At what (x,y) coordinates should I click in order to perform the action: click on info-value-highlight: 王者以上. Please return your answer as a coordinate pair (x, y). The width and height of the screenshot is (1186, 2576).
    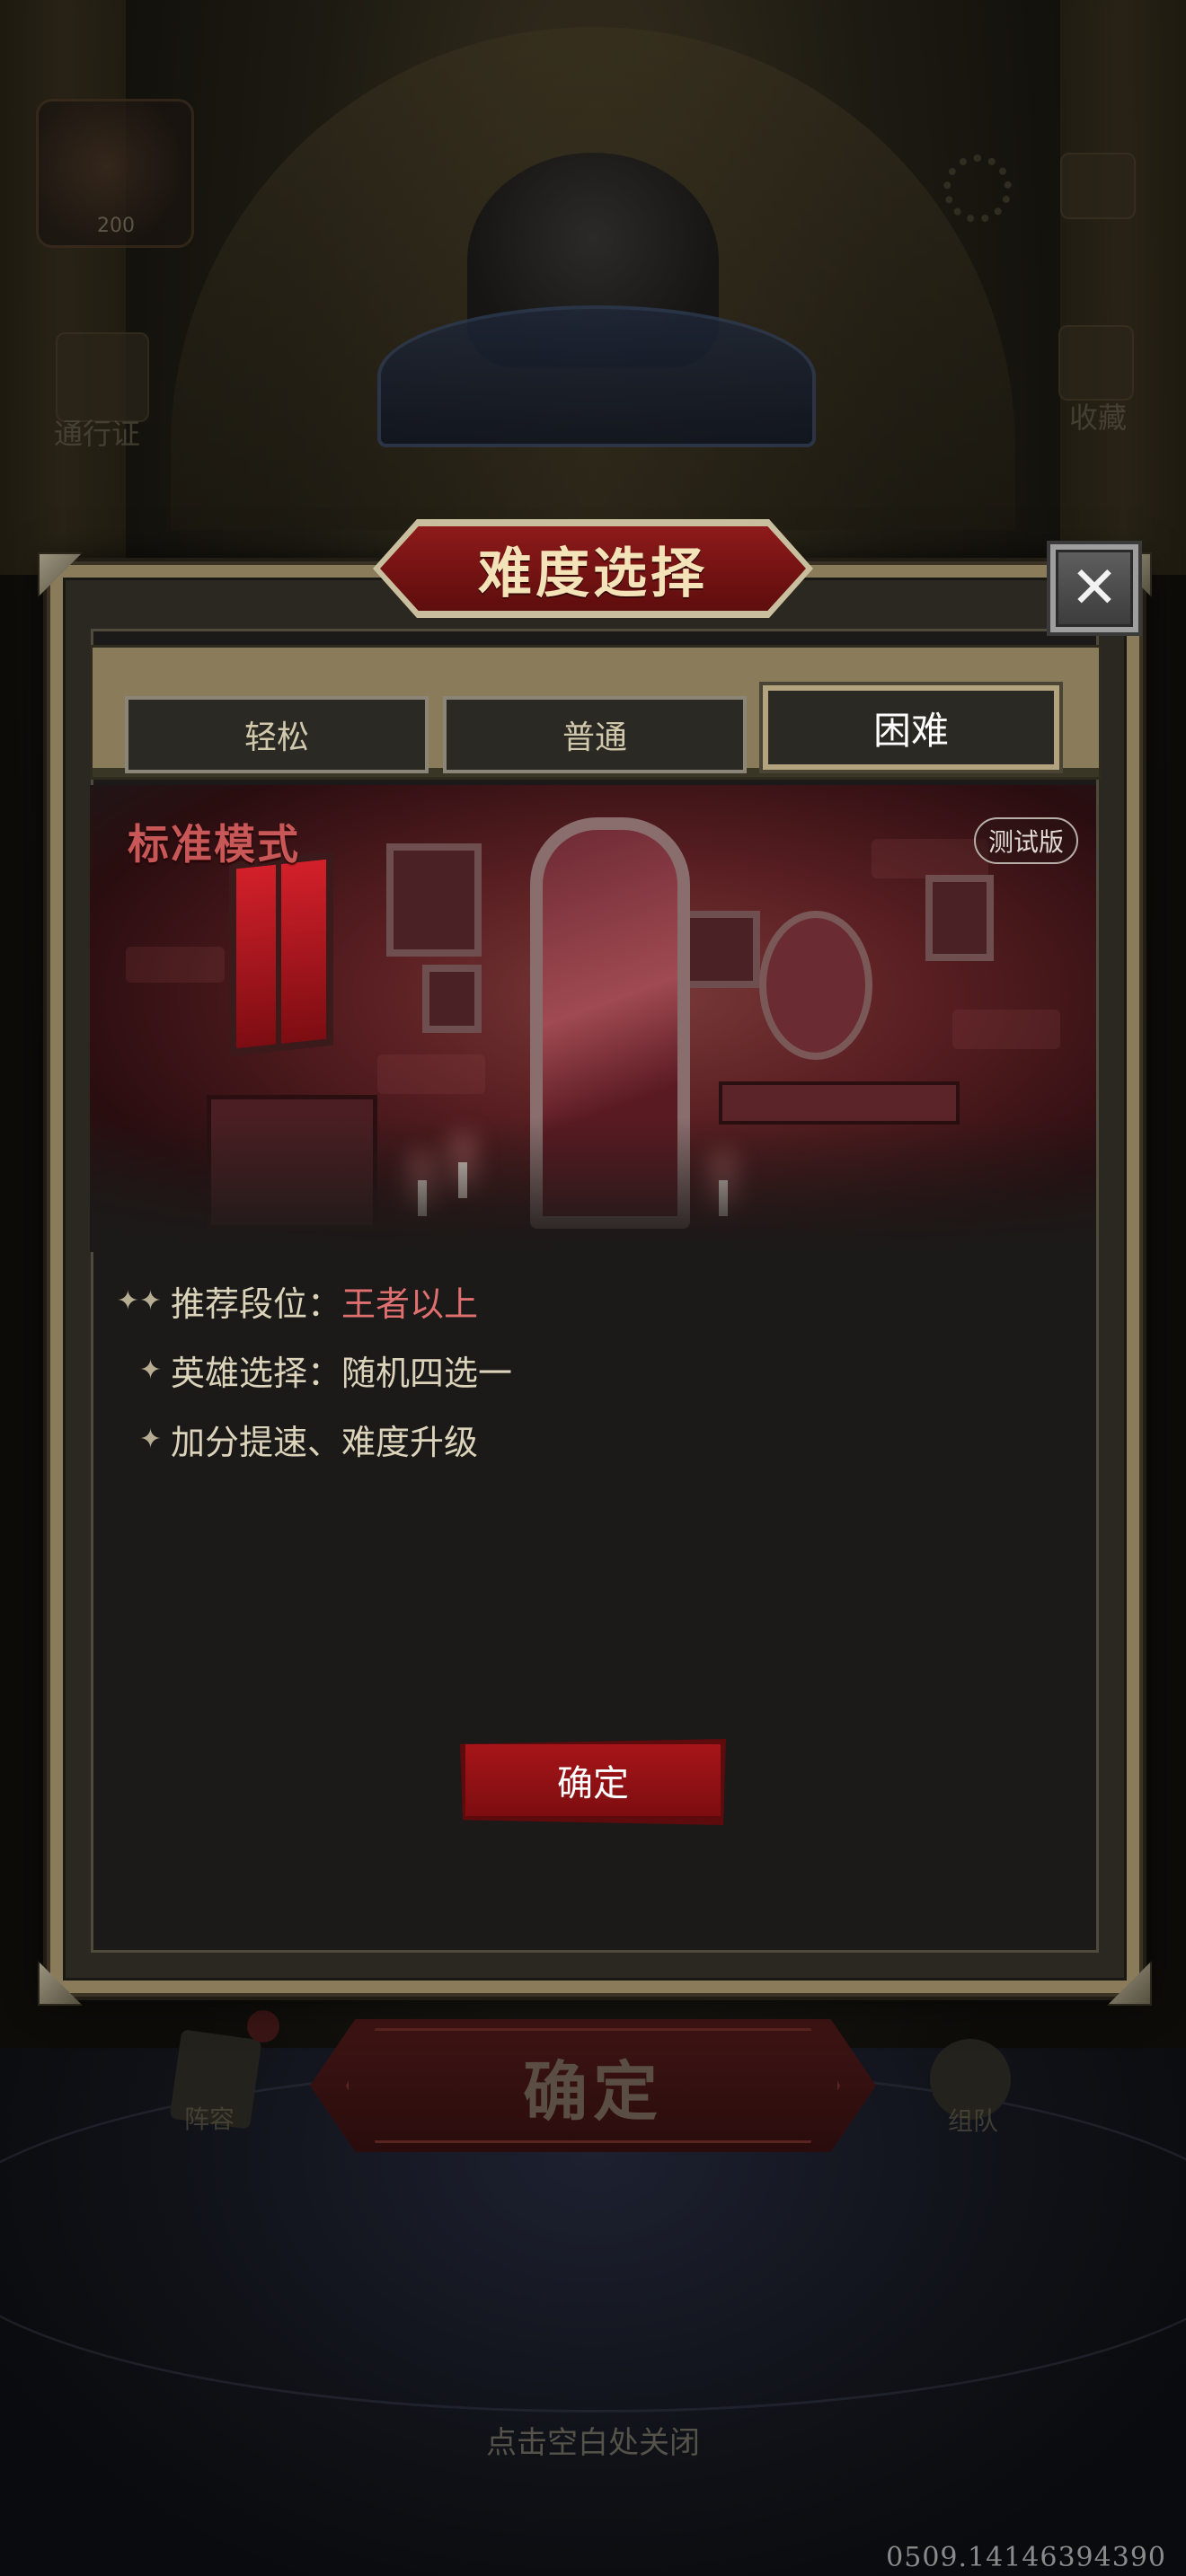
    Looking at the image, I should click on (410, 1304).